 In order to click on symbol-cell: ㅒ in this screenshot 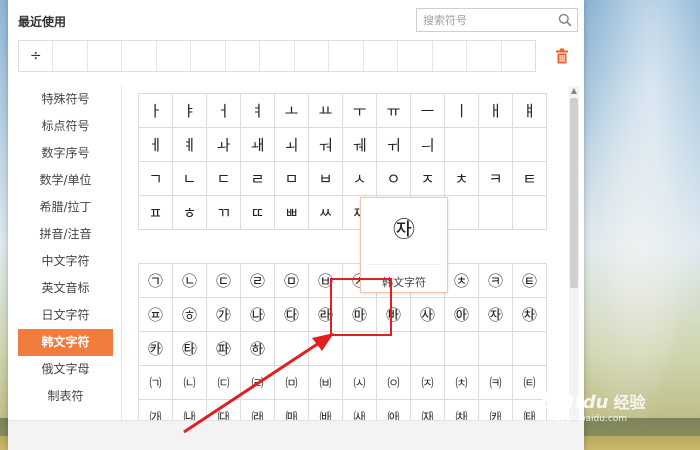, I will do `click(530, 111)`.